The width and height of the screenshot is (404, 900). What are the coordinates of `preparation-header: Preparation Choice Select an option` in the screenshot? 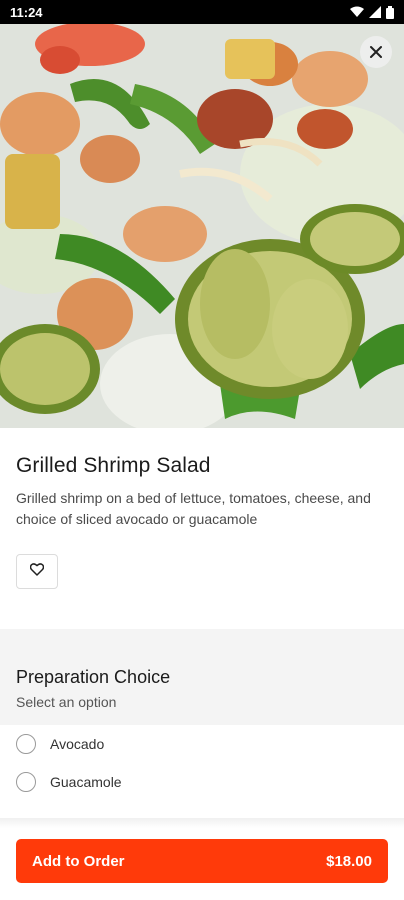 It's located at (202, 689).